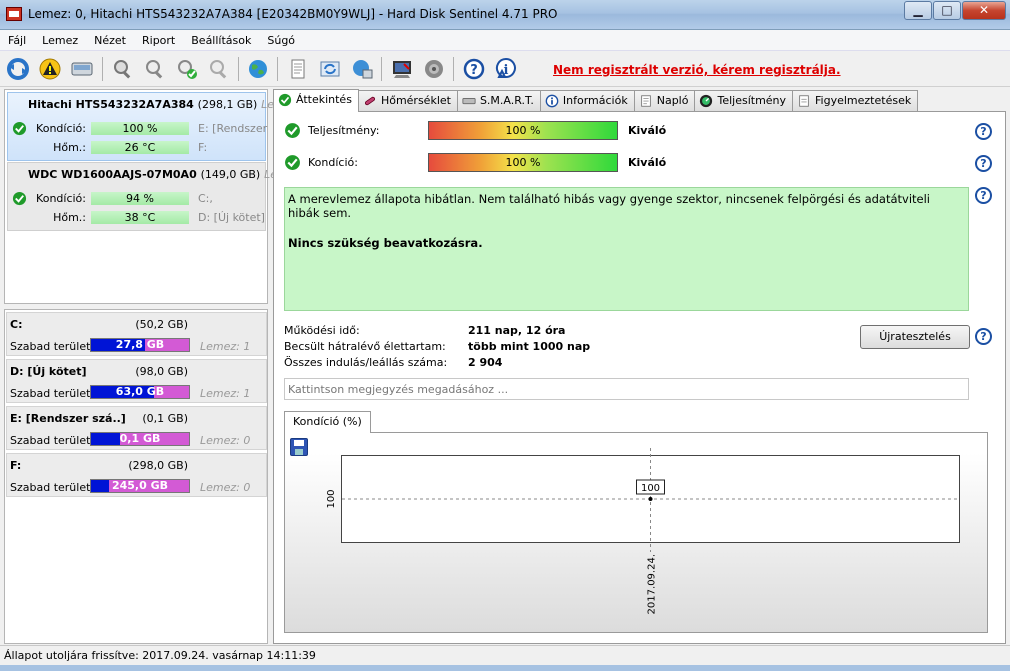  What do you see at coordinates (434, 69) in the screenshot?
I see `sound-icon` at bounding box center [434, 69].